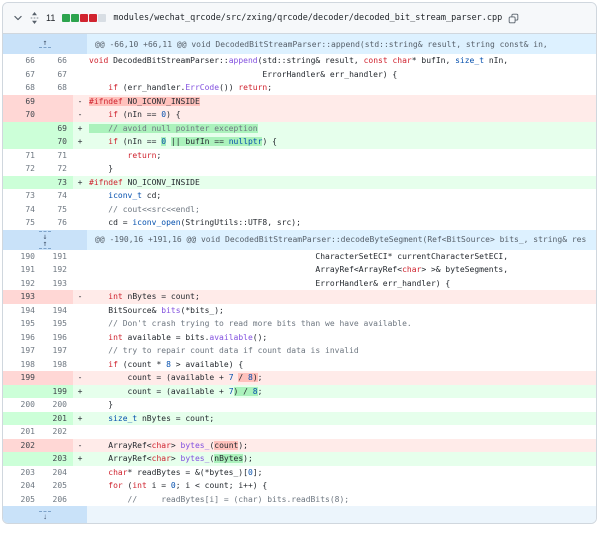 Image resolution: width=600 pixels, height=540 pixels. Describe the element at coordinates (57, 128) in the screenshot. I see `new-line-number: 69` at that location.